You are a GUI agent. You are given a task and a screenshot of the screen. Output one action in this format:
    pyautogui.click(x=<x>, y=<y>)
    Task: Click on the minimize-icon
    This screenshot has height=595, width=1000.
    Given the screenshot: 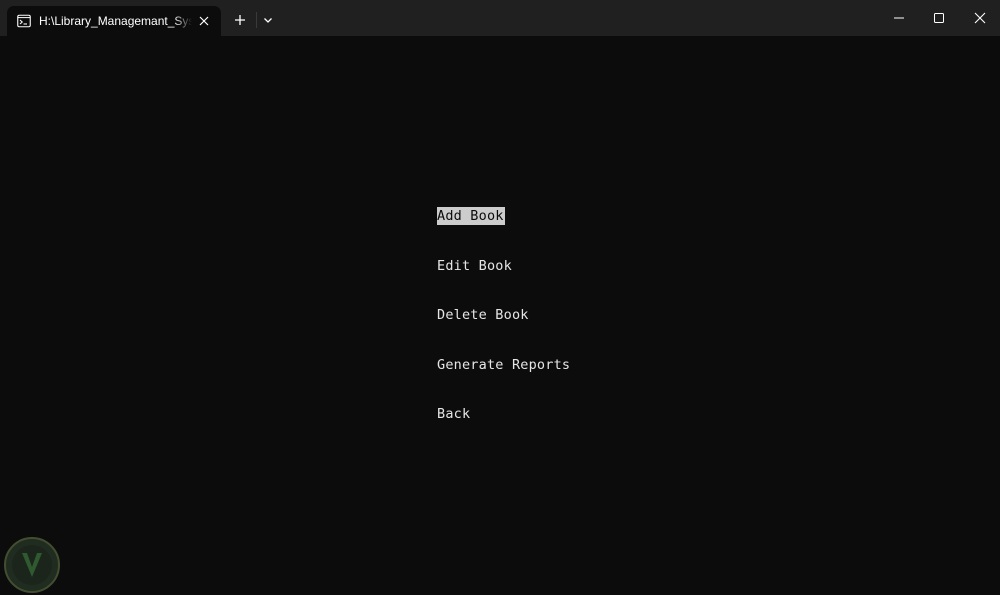 What is the action you would take?
    pyautogui.click(x=899, y=18)
    